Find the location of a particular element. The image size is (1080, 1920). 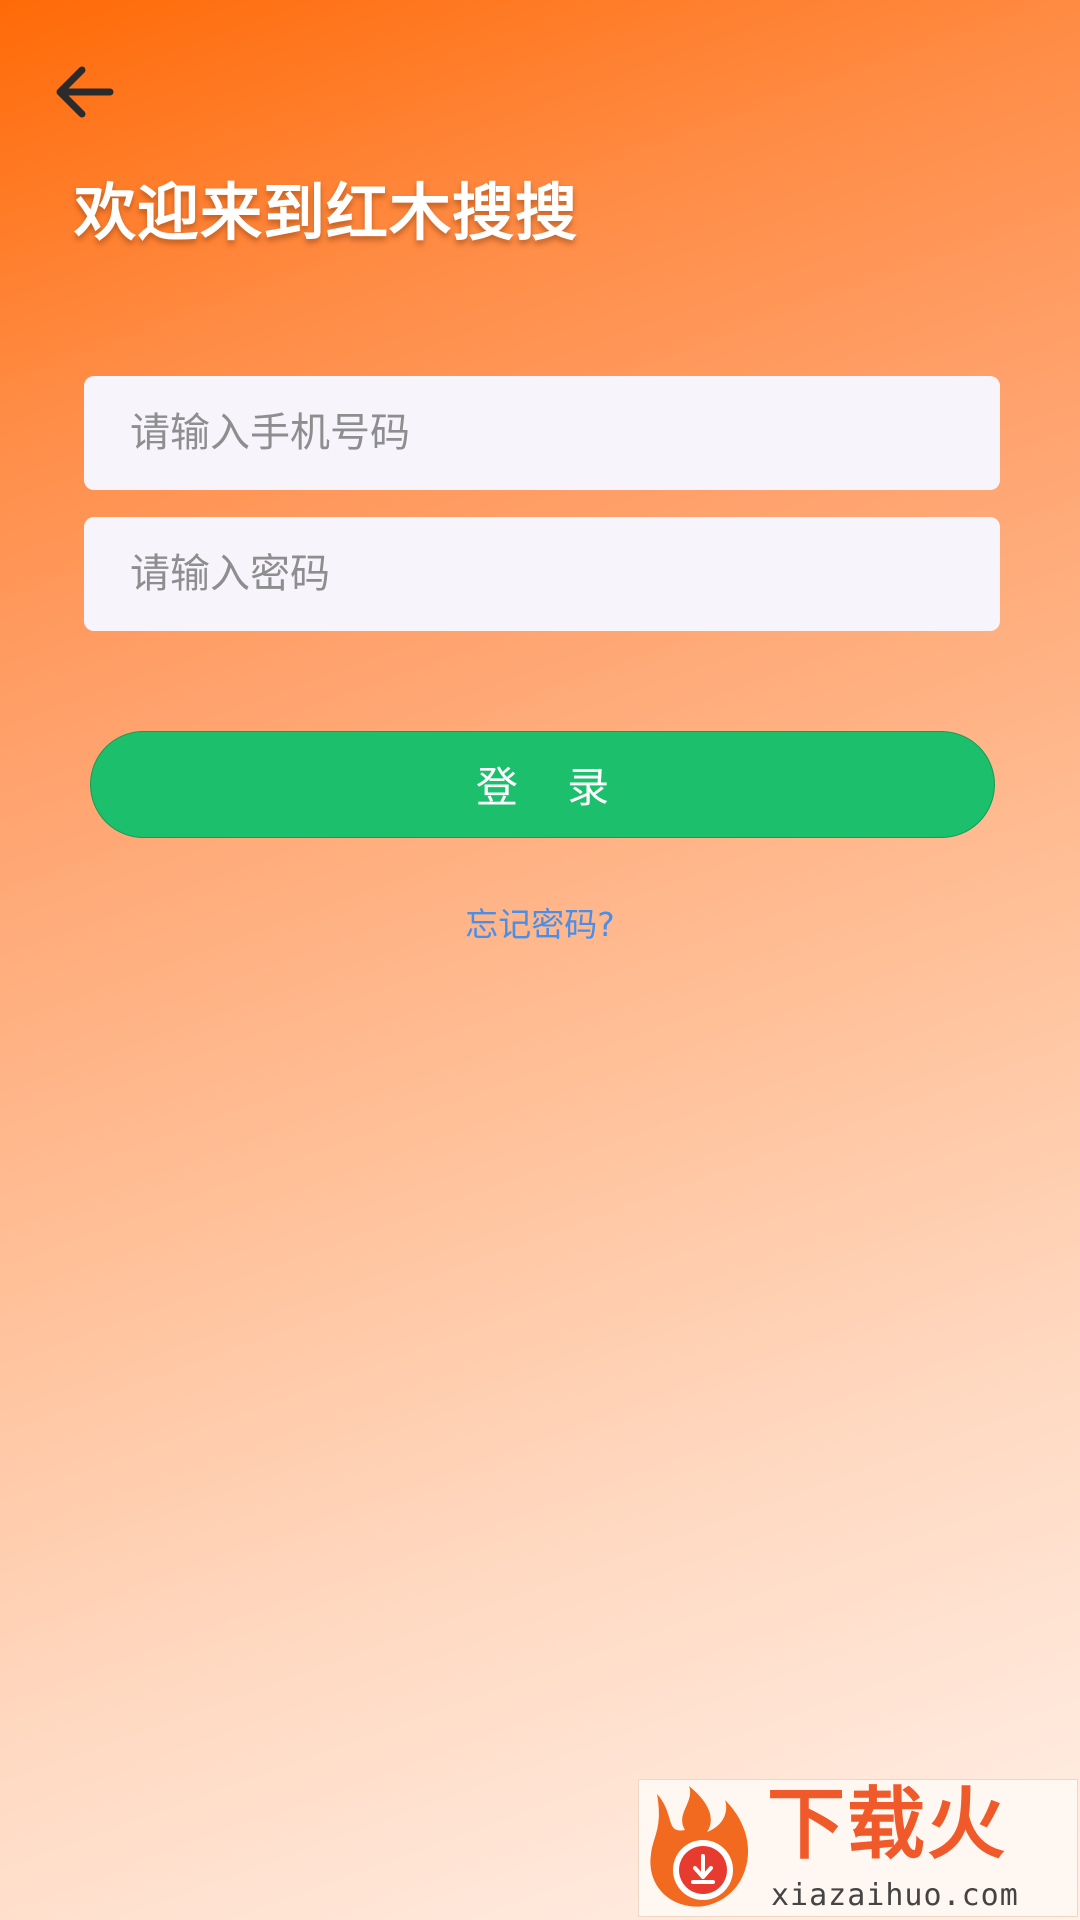

password-field is located at coordinates (542, 574).